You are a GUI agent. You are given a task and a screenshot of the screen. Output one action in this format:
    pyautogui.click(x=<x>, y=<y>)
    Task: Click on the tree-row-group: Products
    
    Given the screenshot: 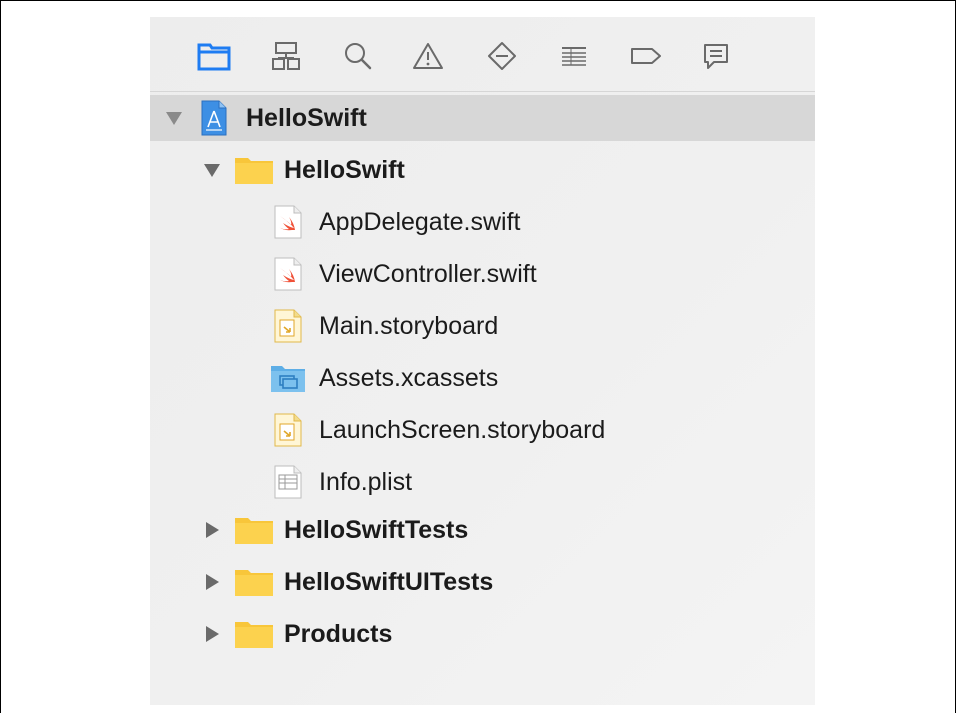 What is the action you would take?
    pyautogui.click(x=482, y=634)
    